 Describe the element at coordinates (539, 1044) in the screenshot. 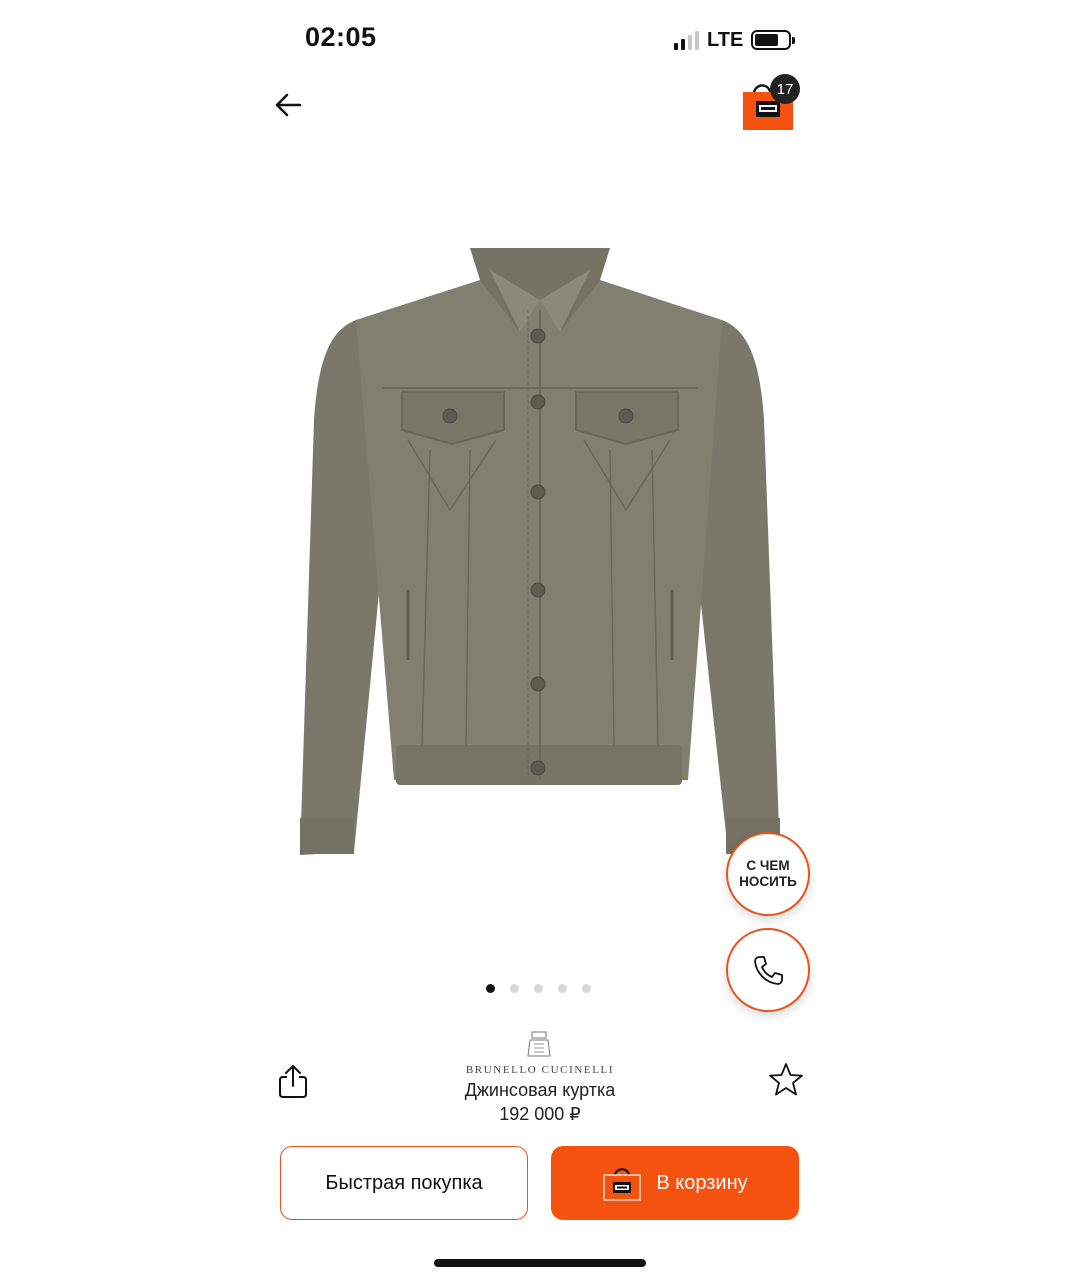

I see `brand-logo-icon` at that location.